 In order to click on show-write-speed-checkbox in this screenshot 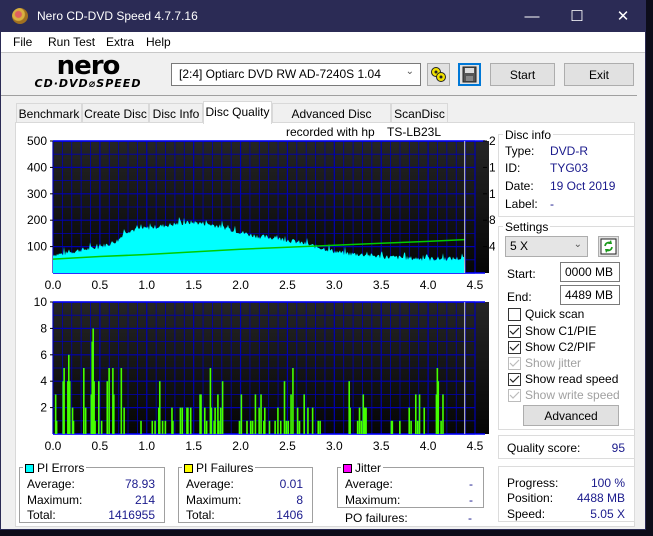, I will do `click(514, 395)`.